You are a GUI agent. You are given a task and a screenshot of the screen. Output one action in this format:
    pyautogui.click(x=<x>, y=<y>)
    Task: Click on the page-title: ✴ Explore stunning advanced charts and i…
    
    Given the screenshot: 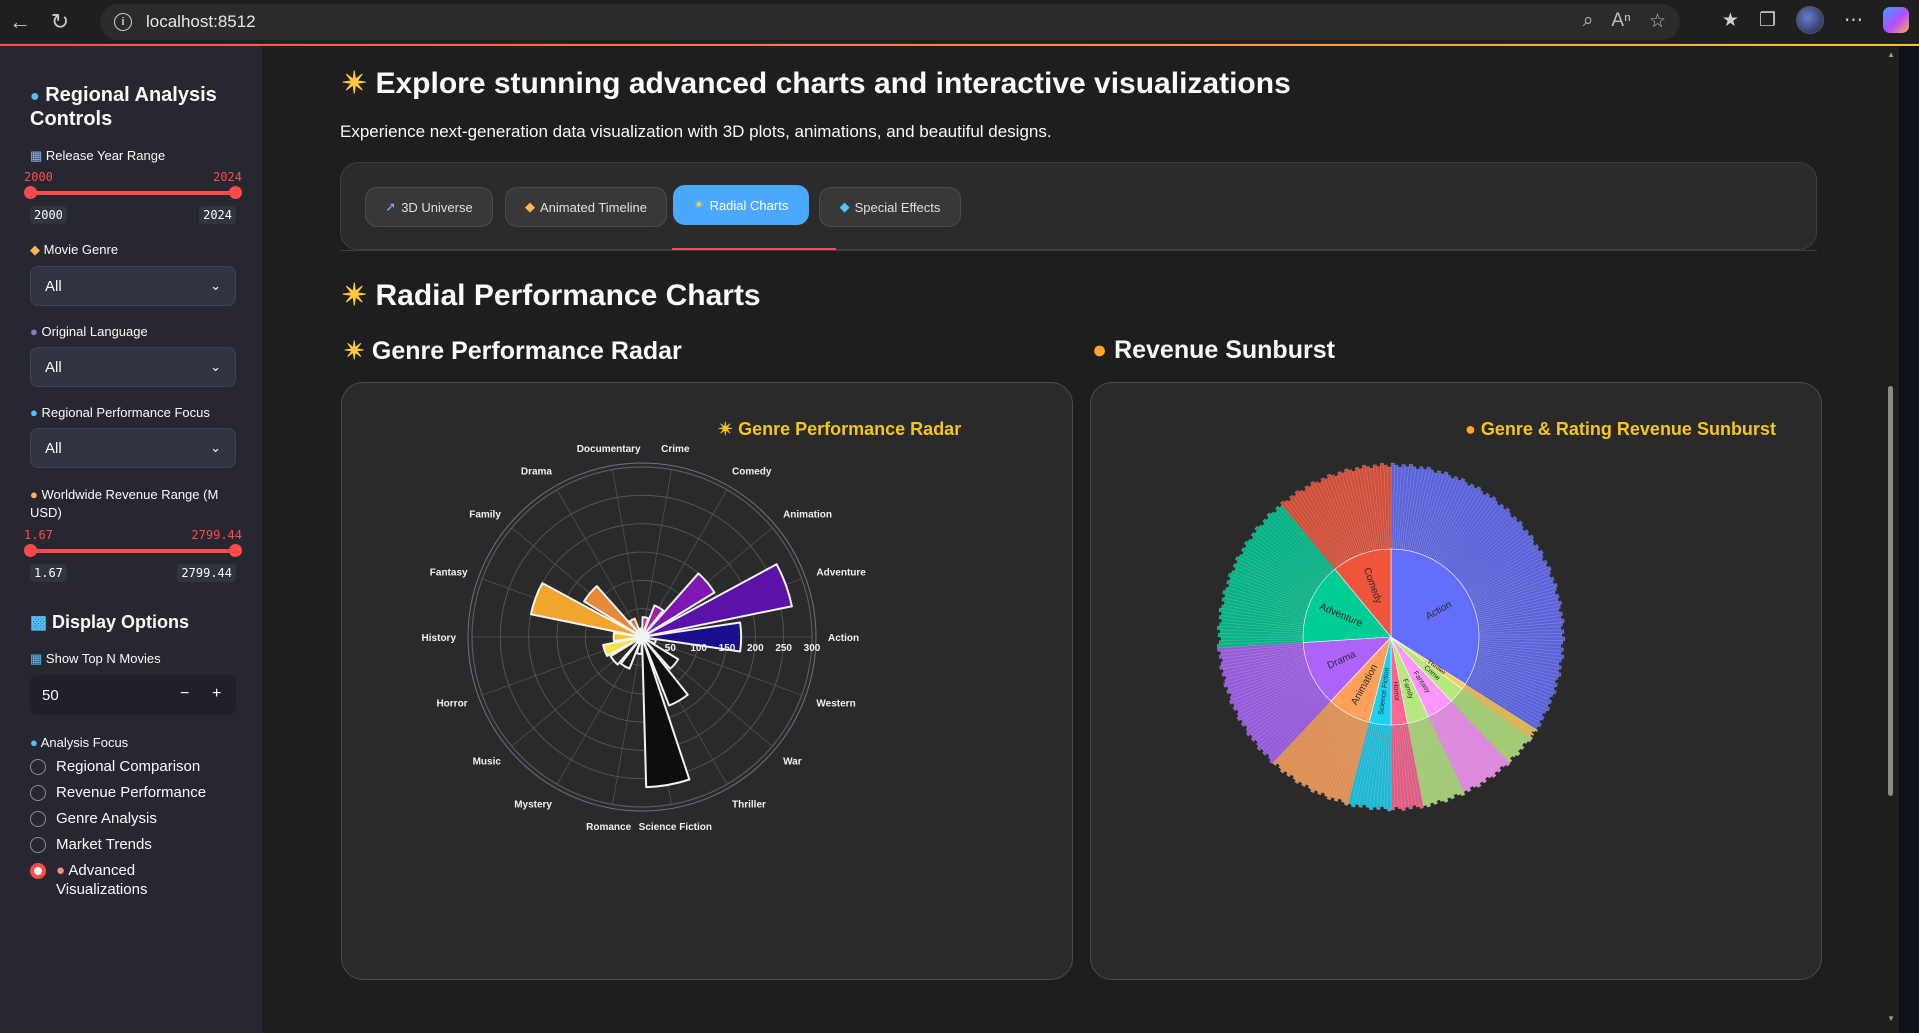 What is the action you would take?
    pyautogui.click(x=816, y=83)
    